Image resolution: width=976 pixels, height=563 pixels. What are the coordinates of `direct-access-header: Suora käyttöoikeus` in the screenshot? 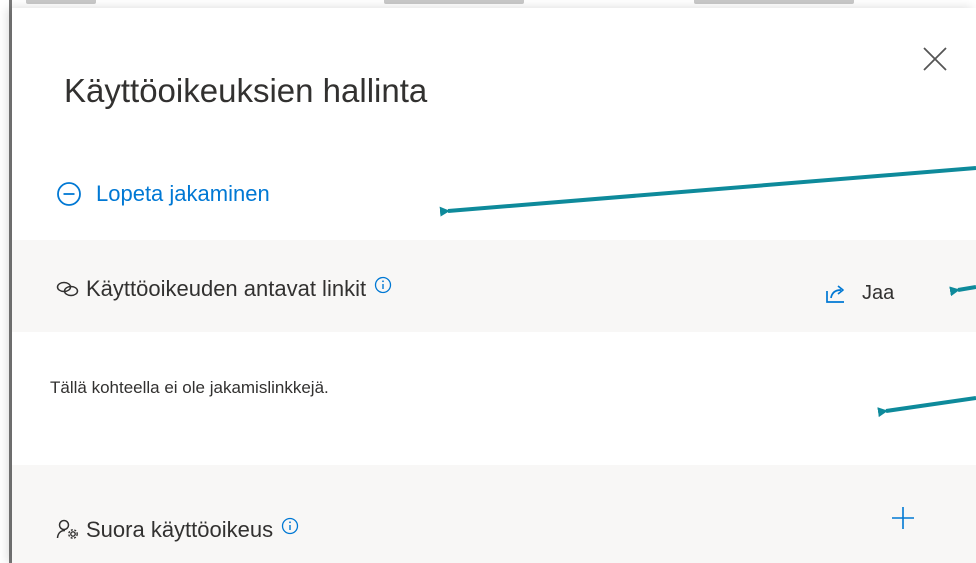 It's located at (177, 530).